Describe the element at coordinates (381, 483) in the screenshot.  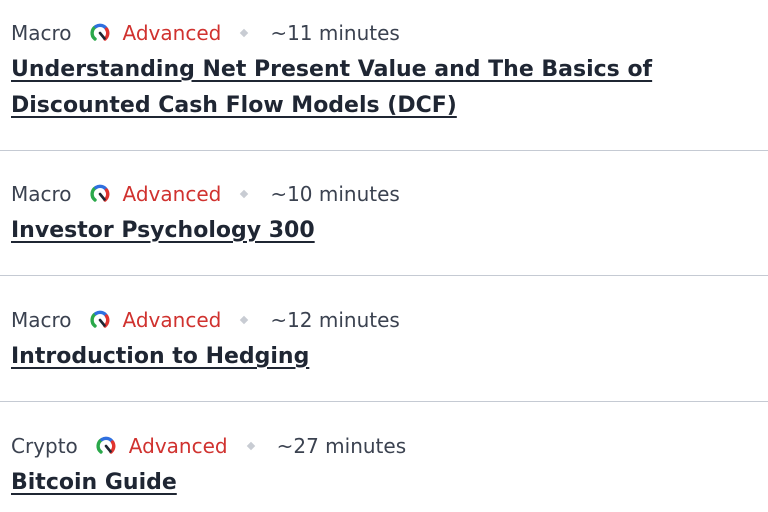
I see `article-title-link: Bitcoin Guide` at that location.